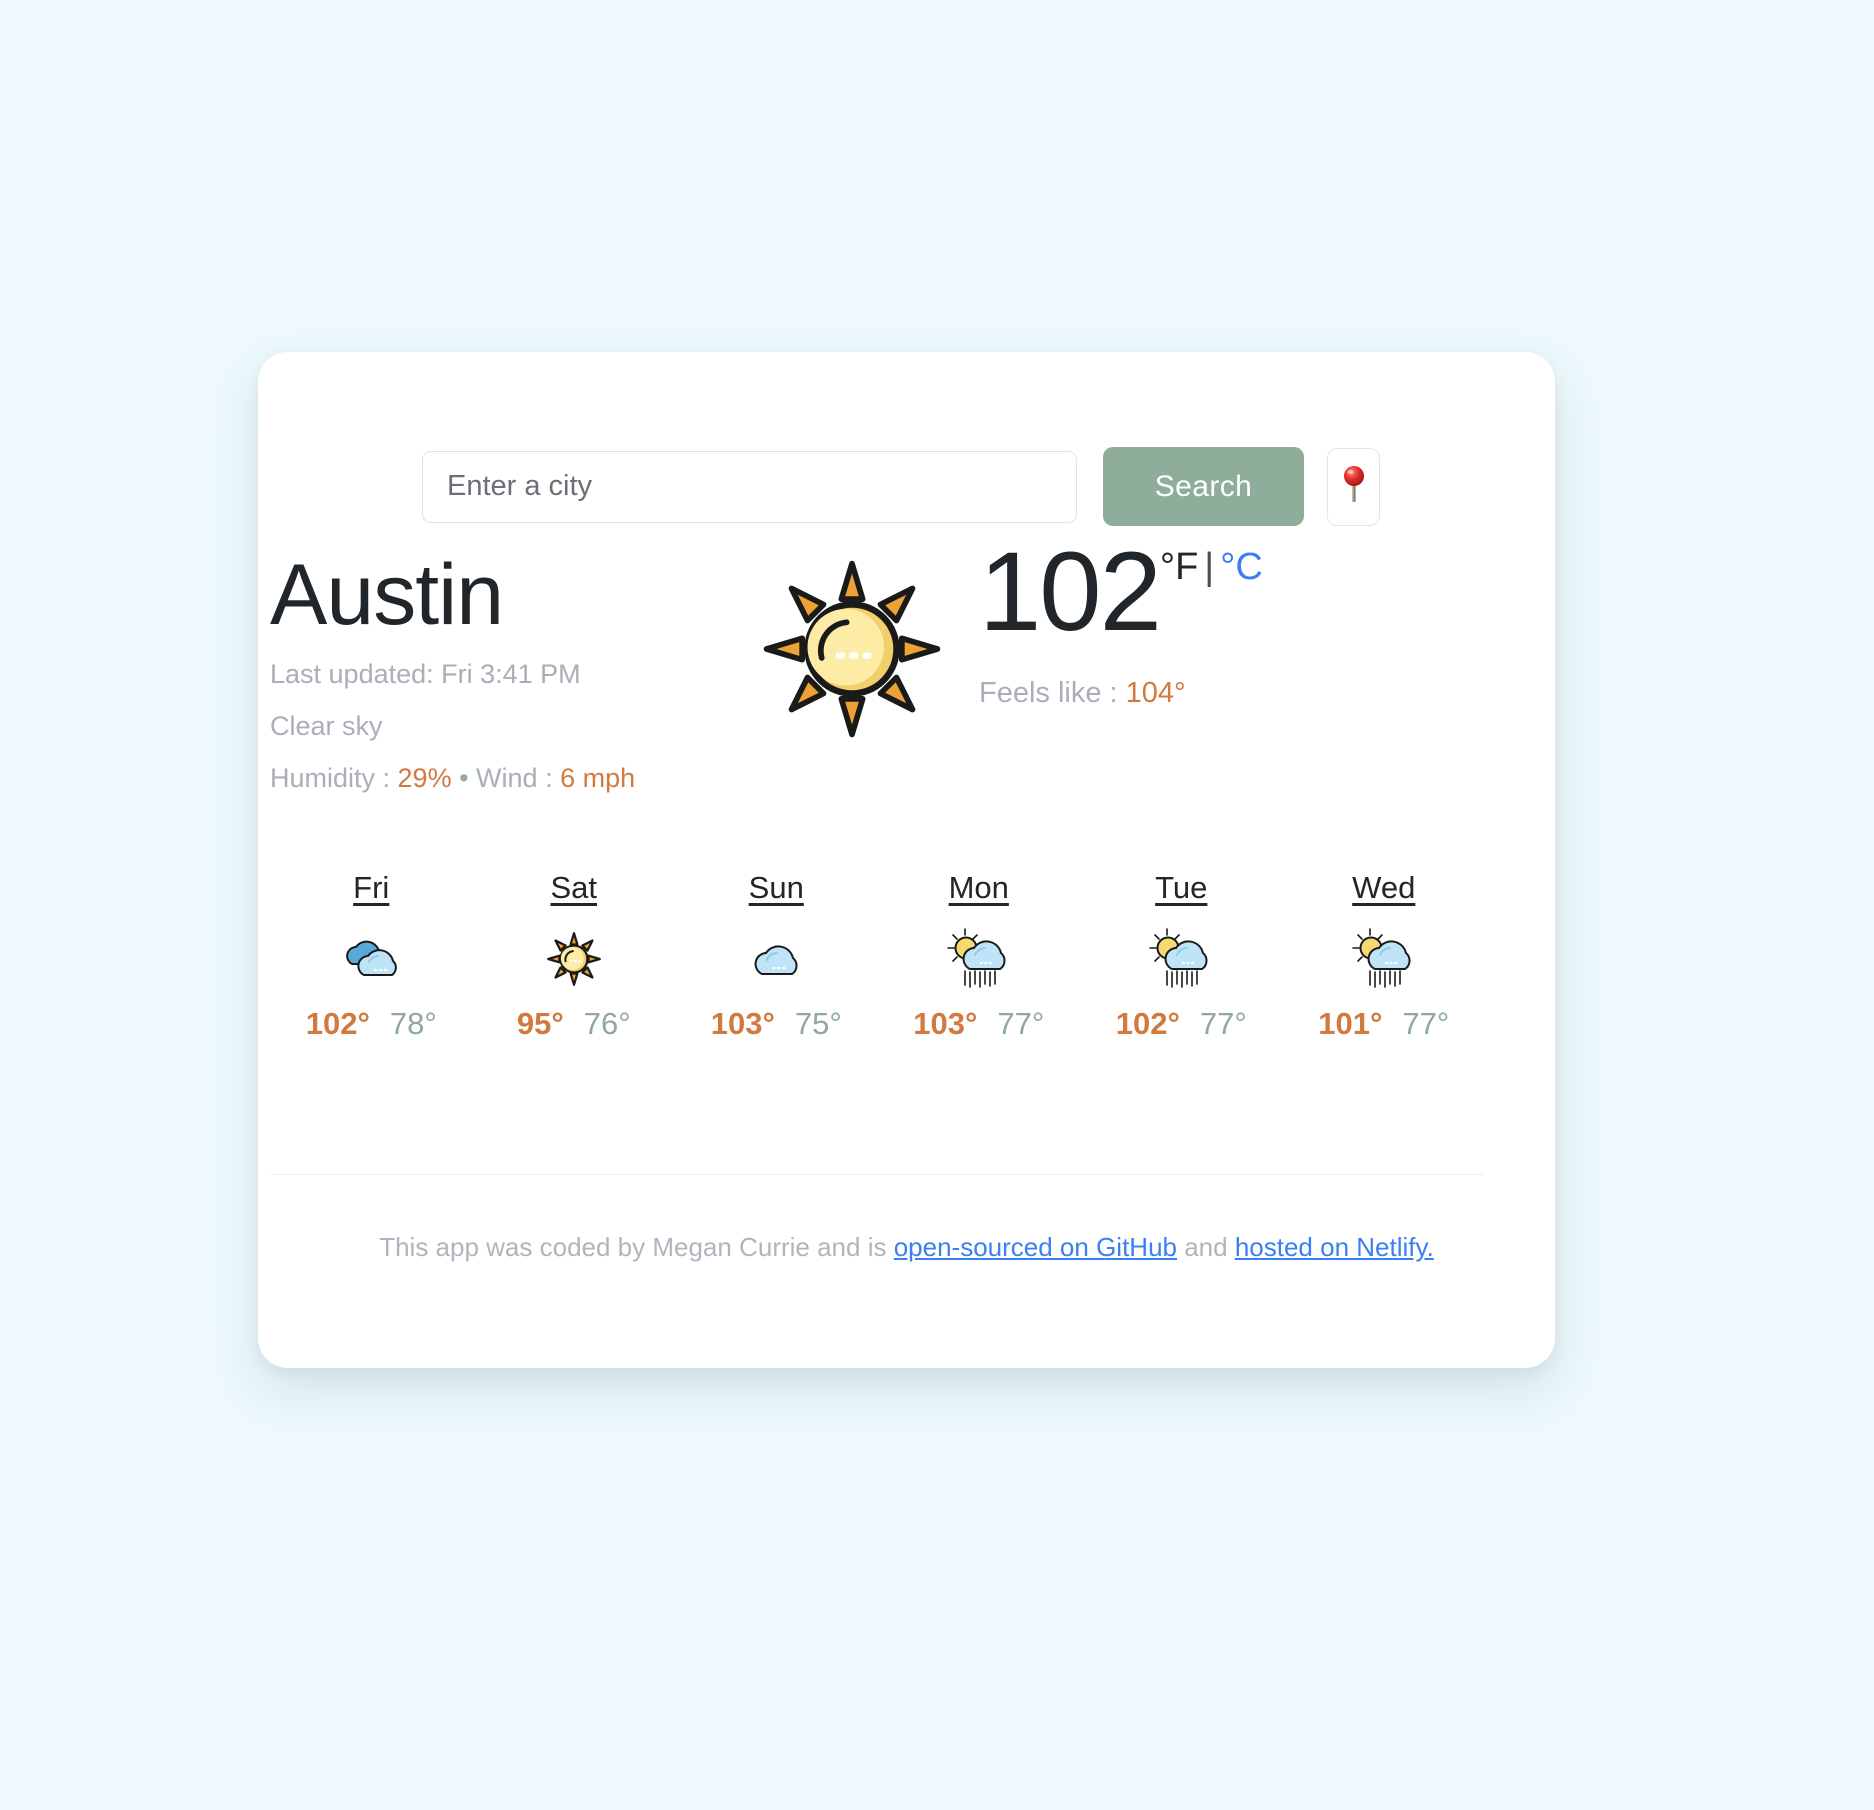 This screenshot has width=1874, height=1810. Describe the element at coordinates (326, 726) in the screenshot. I see `weather-description: Clear sky` at that location.